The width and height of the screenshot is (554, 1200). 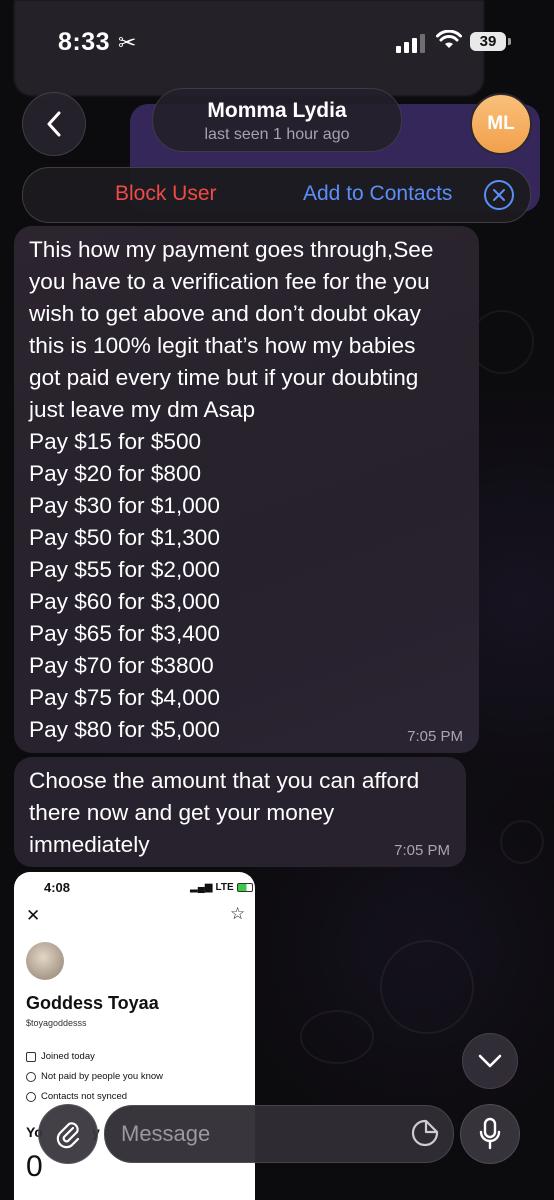 What do you see at coordinates (34, 1166) in the screenshot?
I see `attachment-amount: 0` at bounding box center [34, 1166].